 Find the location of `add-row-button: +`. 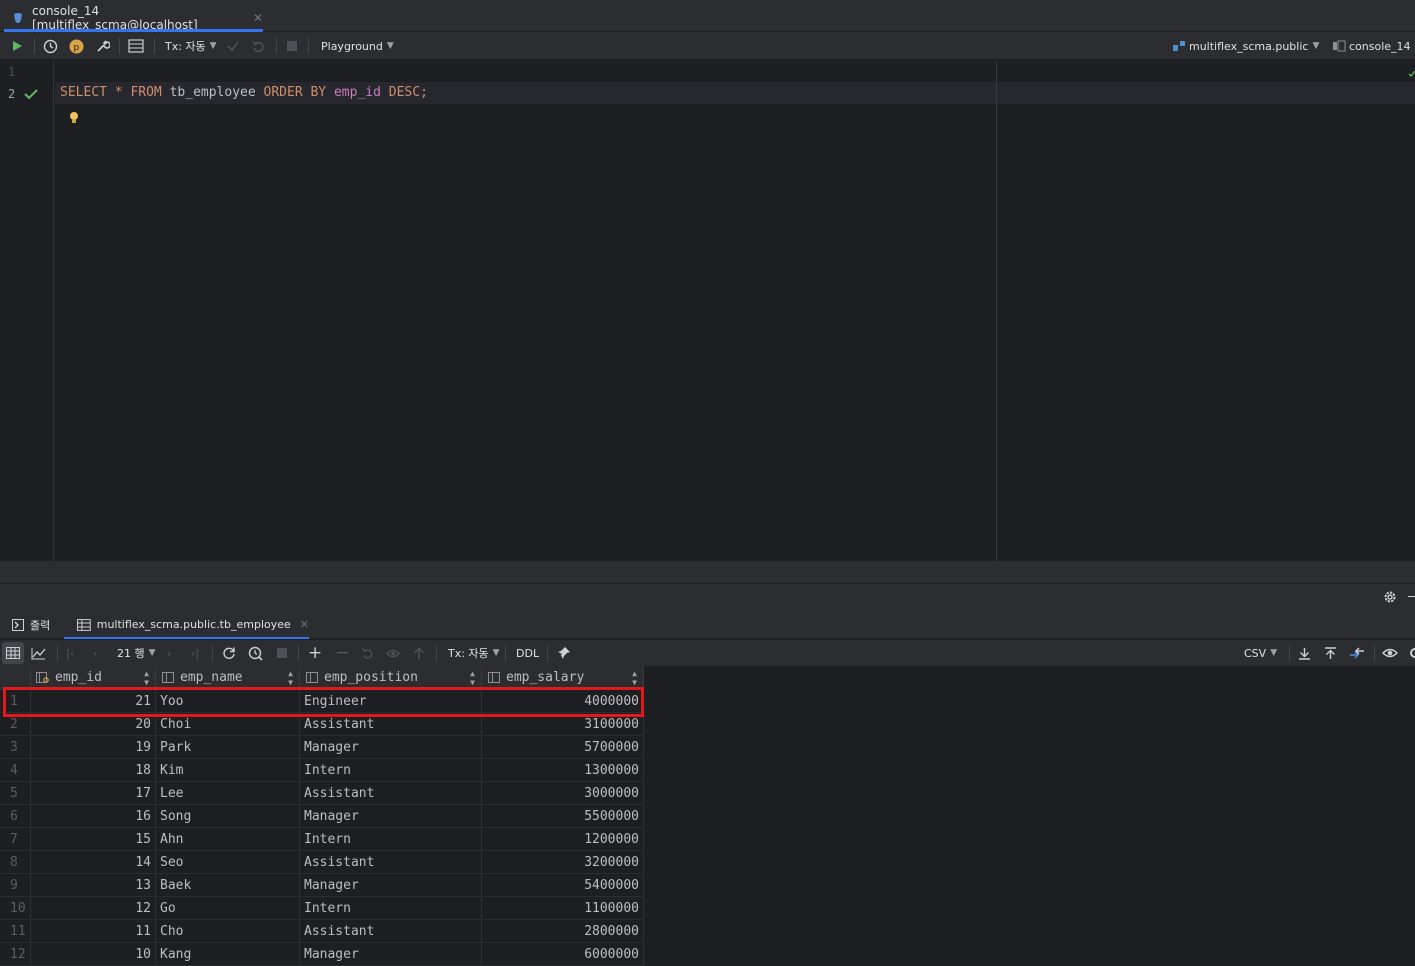

add-row-button: + is located at coordinates (315, 653).